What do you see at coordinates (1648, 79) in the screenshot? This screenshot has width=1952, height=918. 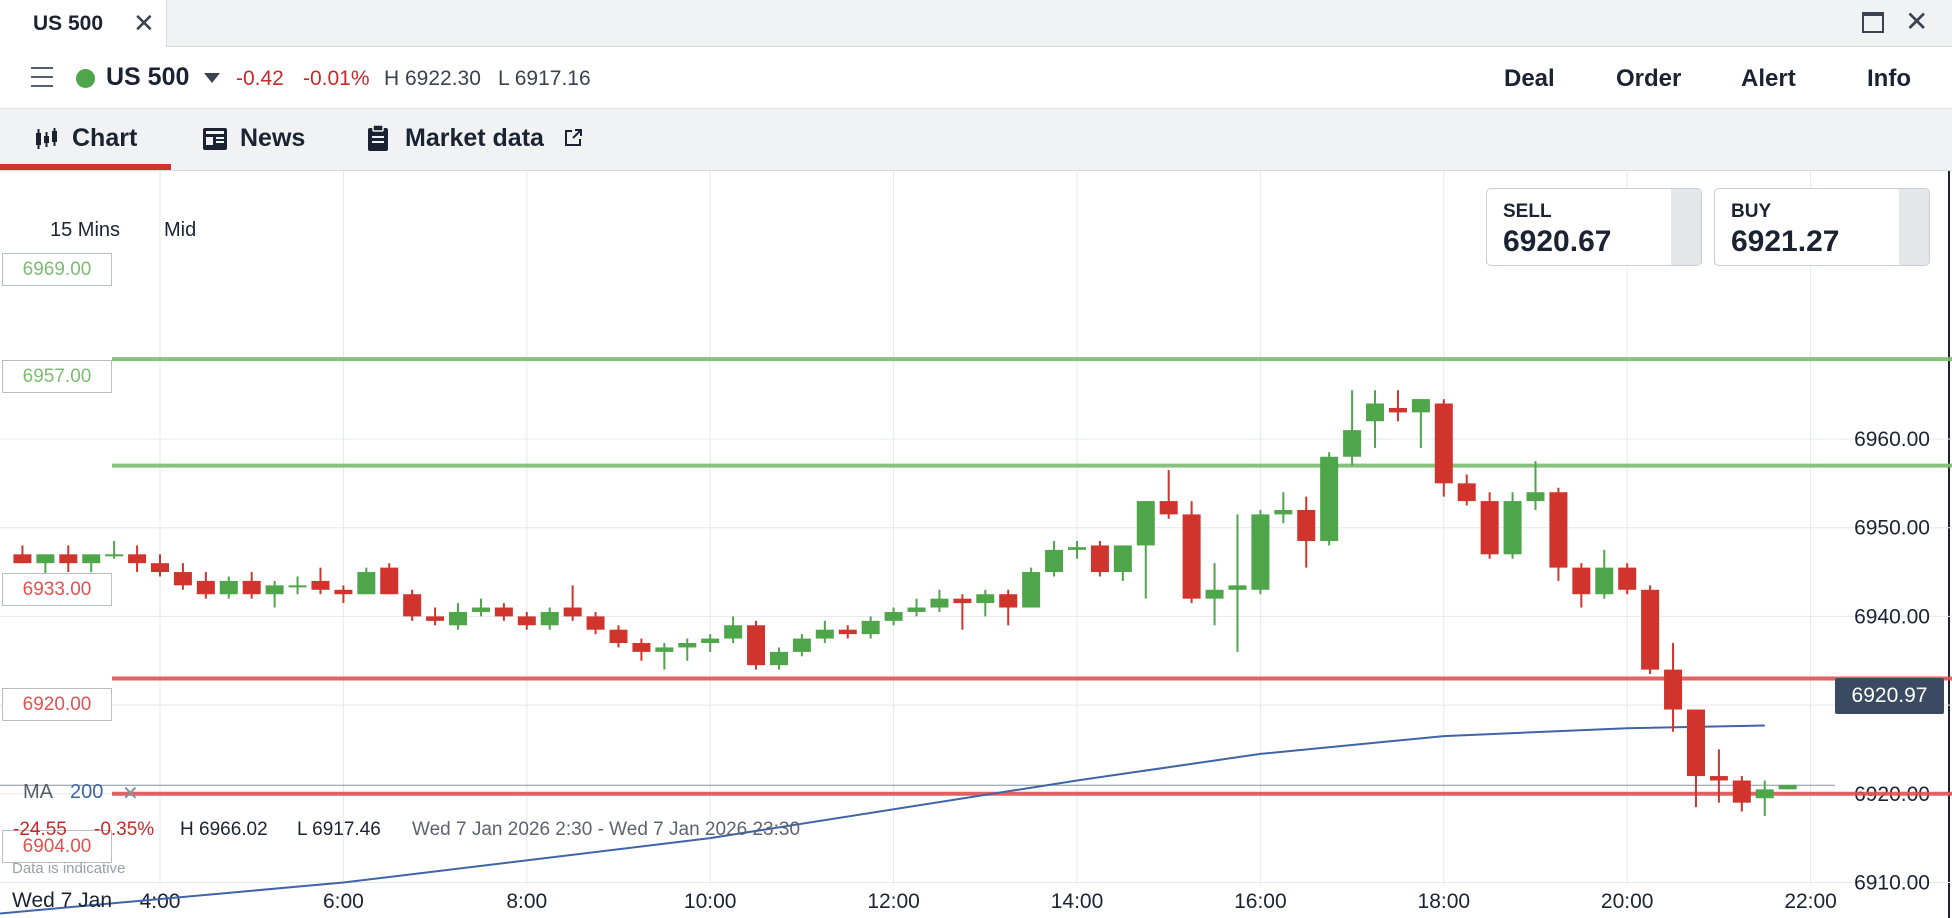 I see `order-button: Order` at bounding box center [1648, 79].